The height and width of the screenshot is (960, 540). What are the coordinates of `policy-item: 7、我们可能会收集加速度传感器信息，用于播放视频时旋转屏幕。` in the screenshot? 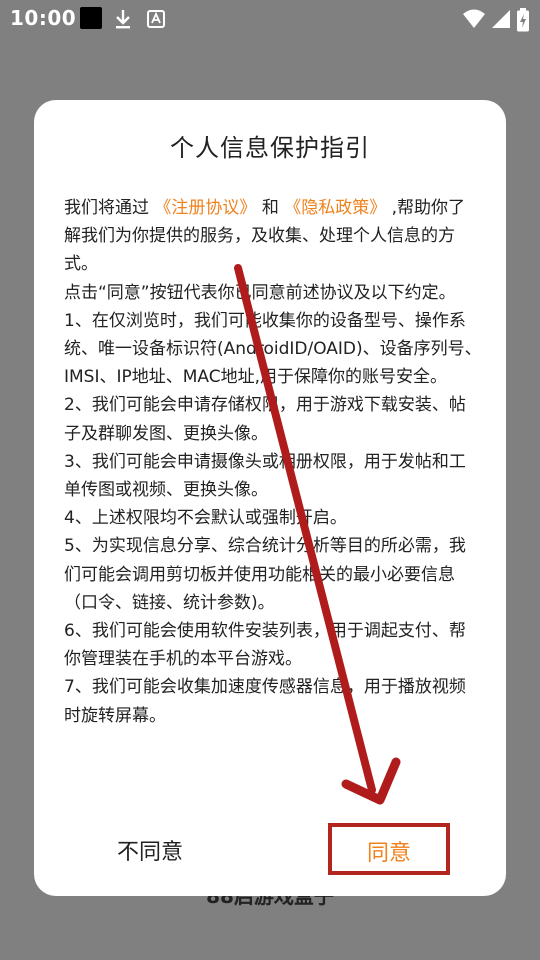 It's located at (265, 701).